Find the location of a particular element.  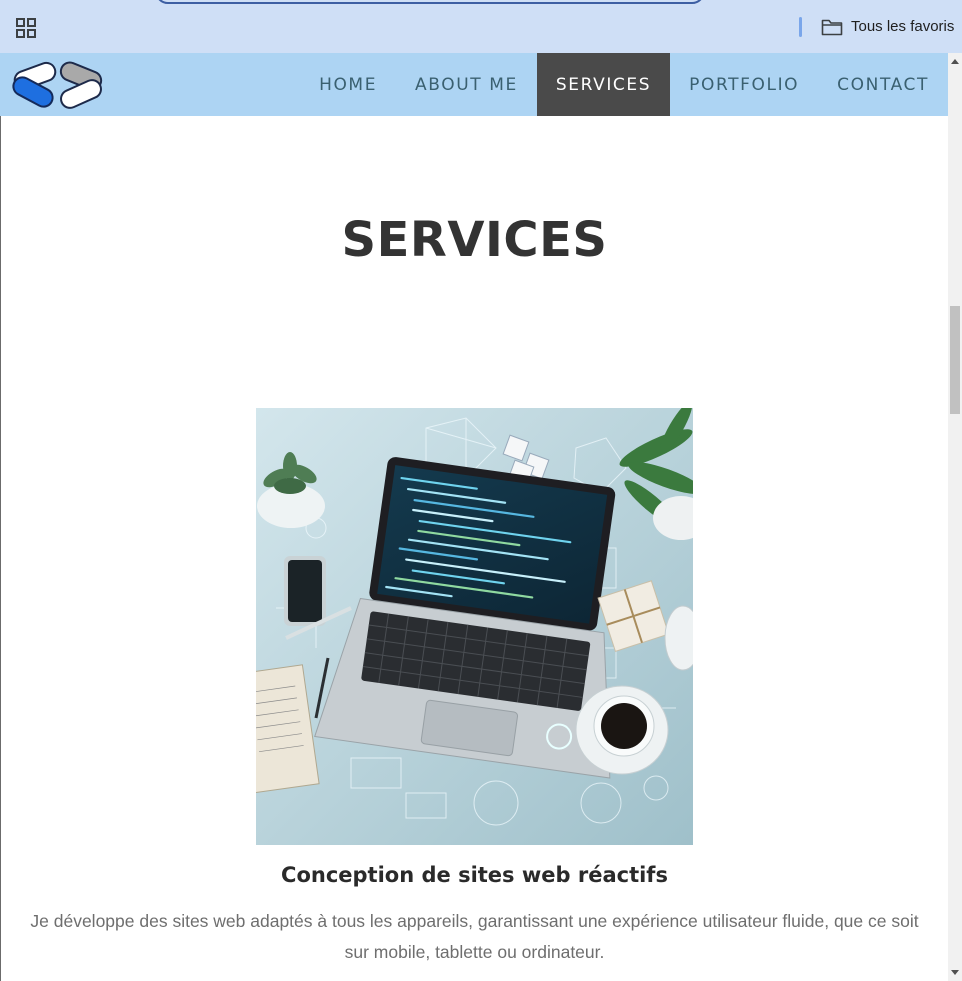

bookmarks-separator is located at coordinates (800, 27).